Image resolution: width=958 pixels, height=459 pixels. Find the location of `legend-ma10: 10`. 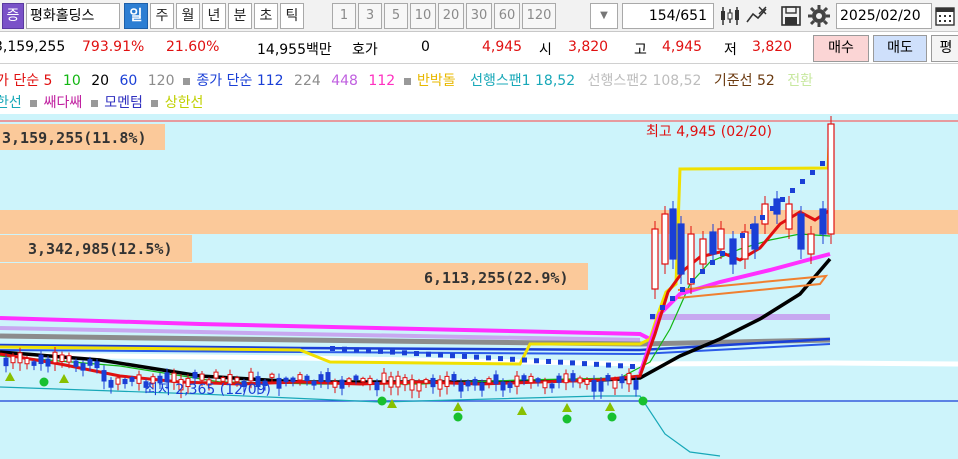

legend-ma10: 10 is located at coordinates (72, 81).